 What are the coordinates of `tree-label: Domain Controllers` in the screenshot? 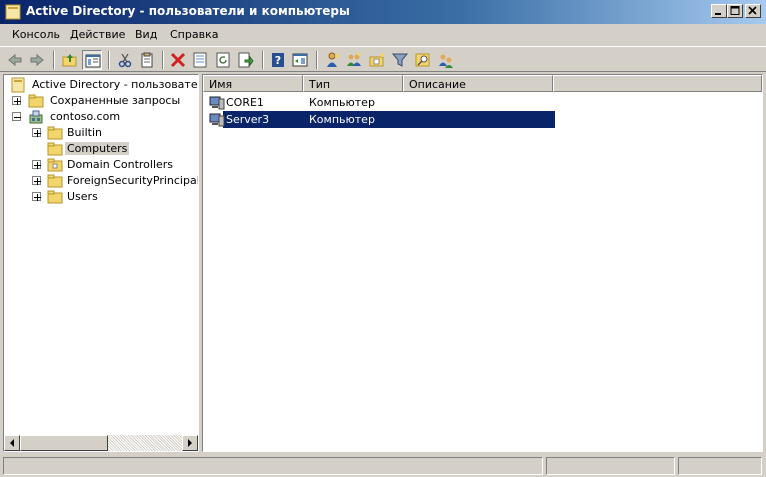 It's located at (120, 164).